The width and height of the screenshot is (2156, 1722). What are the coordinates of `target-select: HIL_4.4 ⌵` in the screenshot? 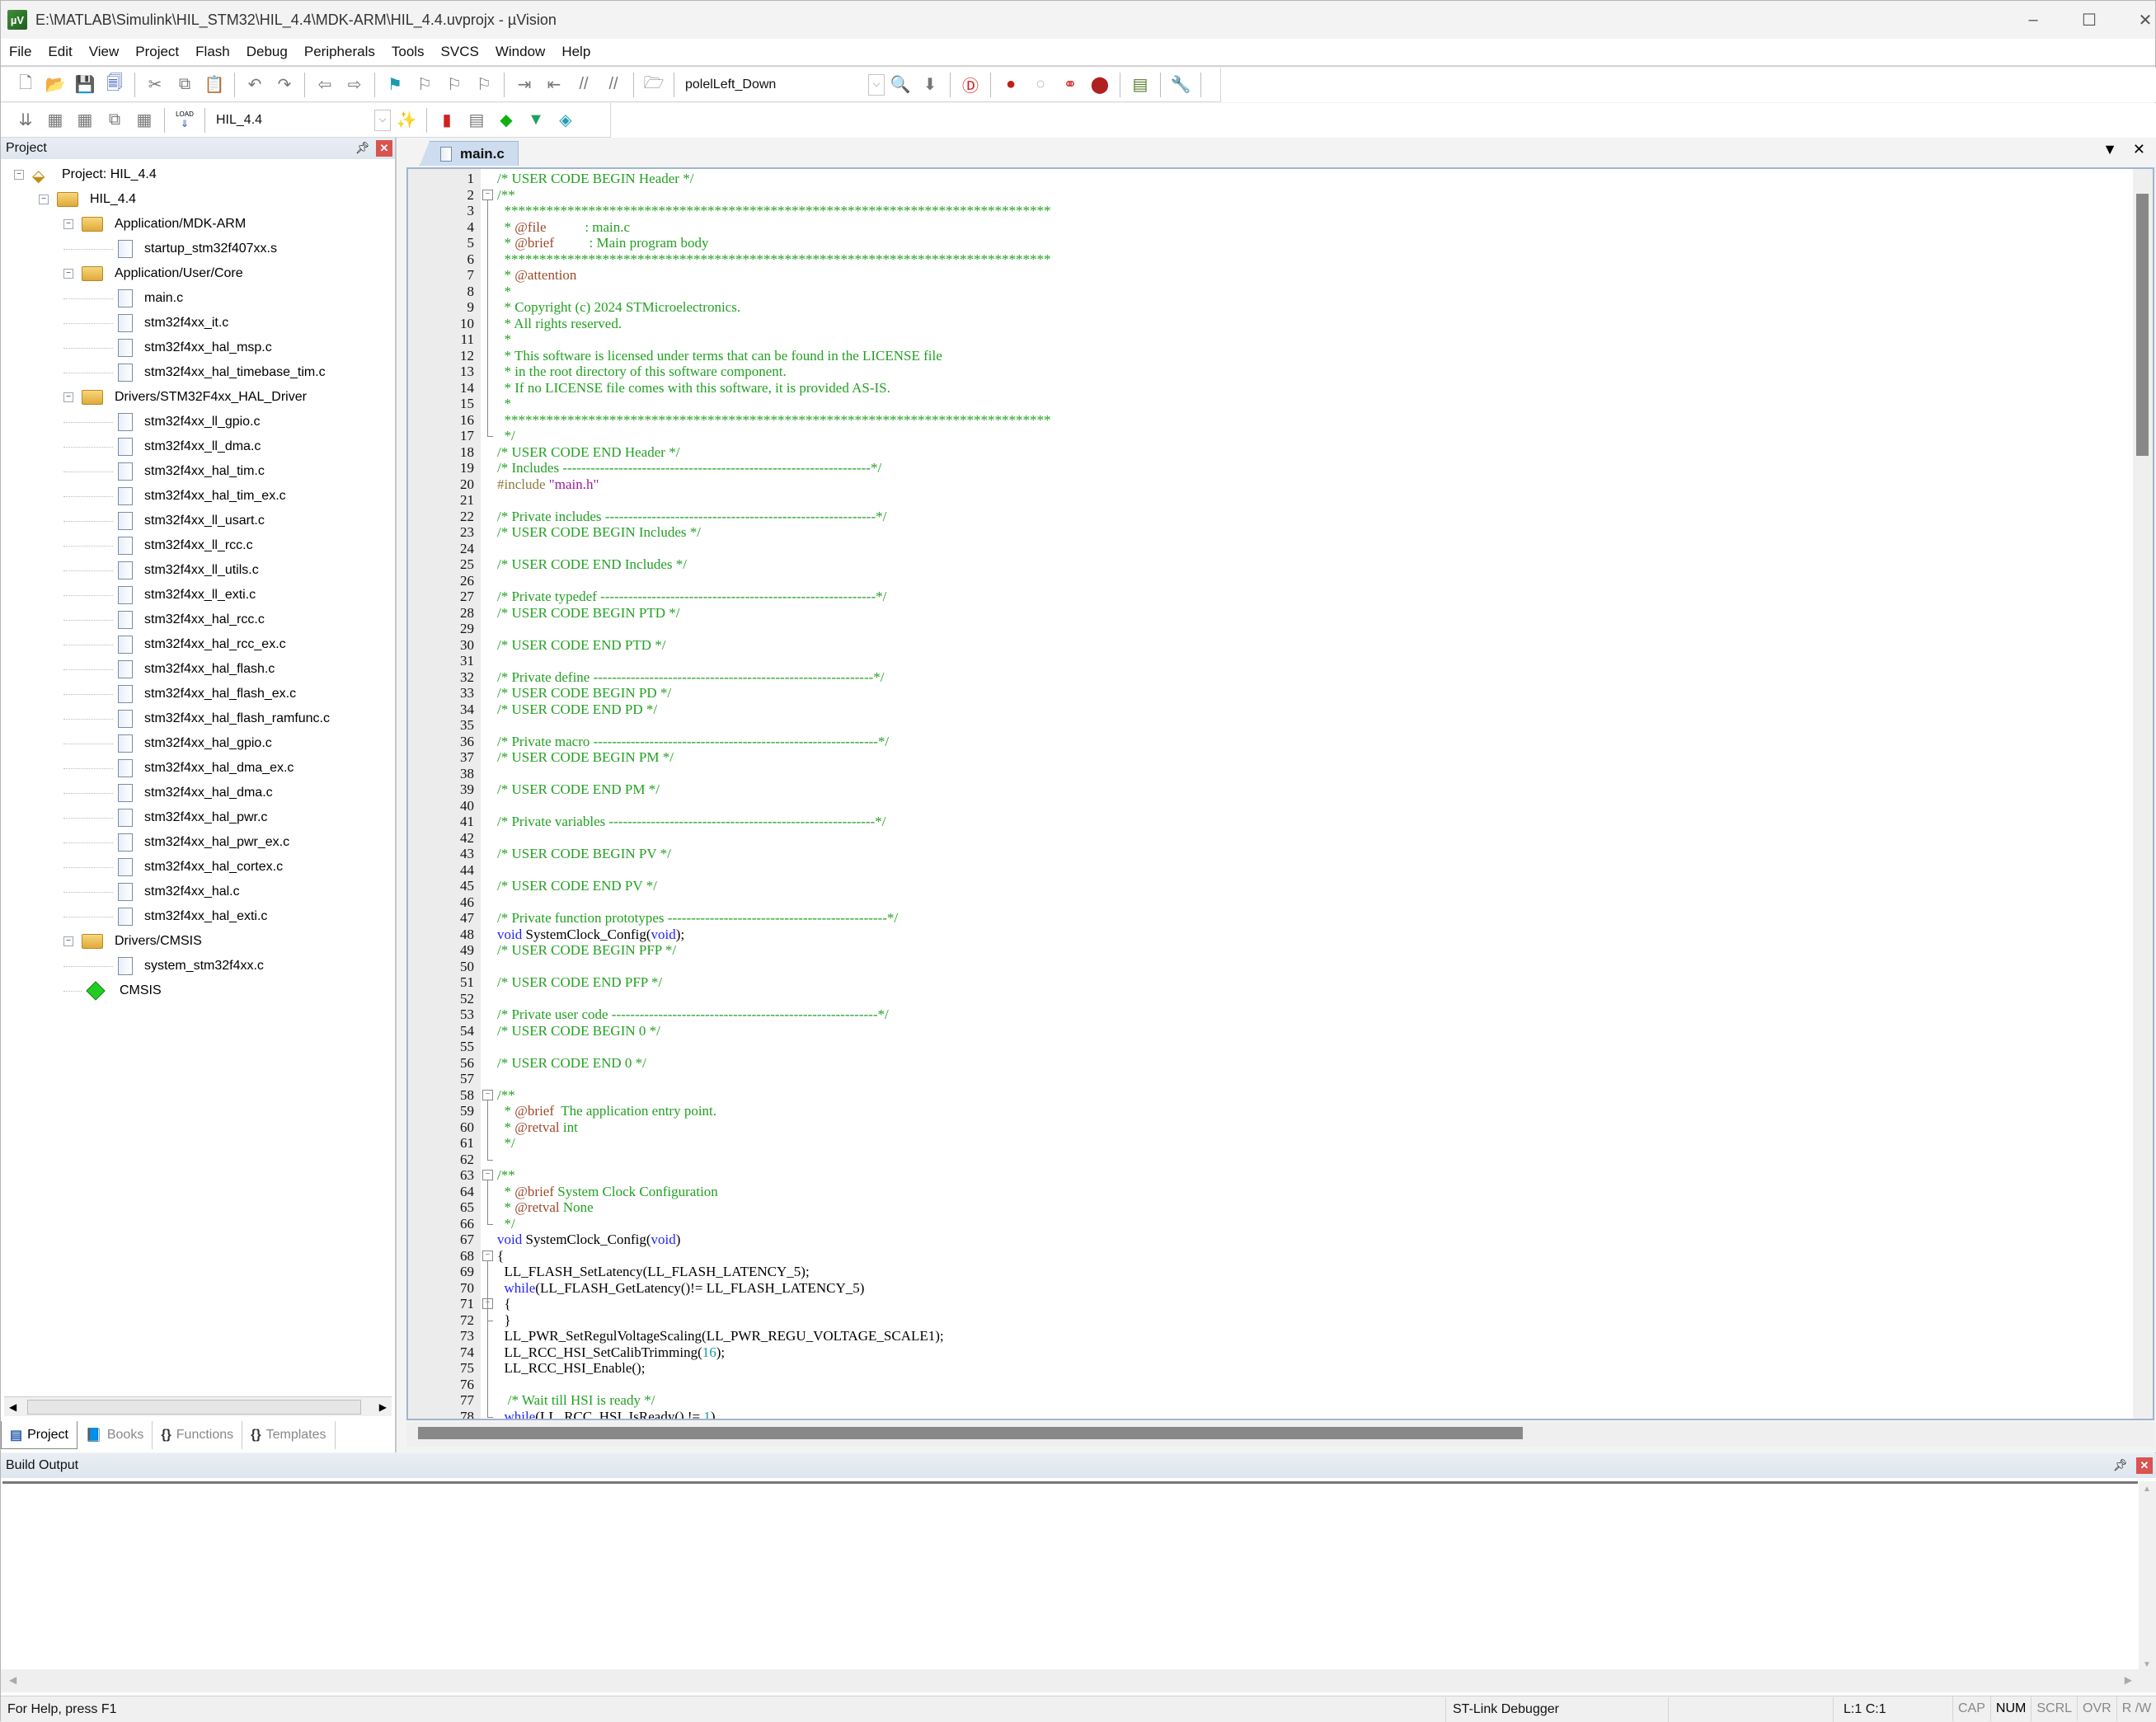 It's located at (301, 120).